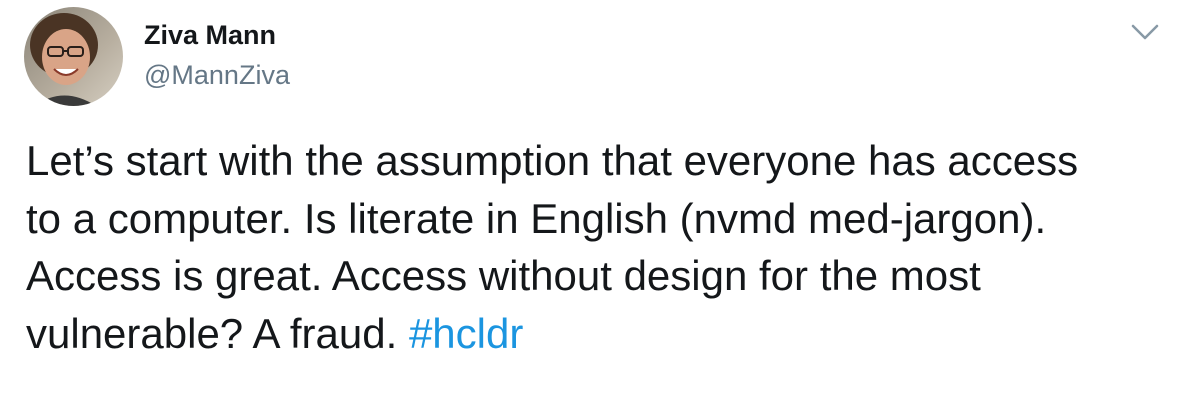 Image resolution: width=1179 pixels, height=402 pixels. I want to click on hashtag-link: #hcldr, so click(466, 333).